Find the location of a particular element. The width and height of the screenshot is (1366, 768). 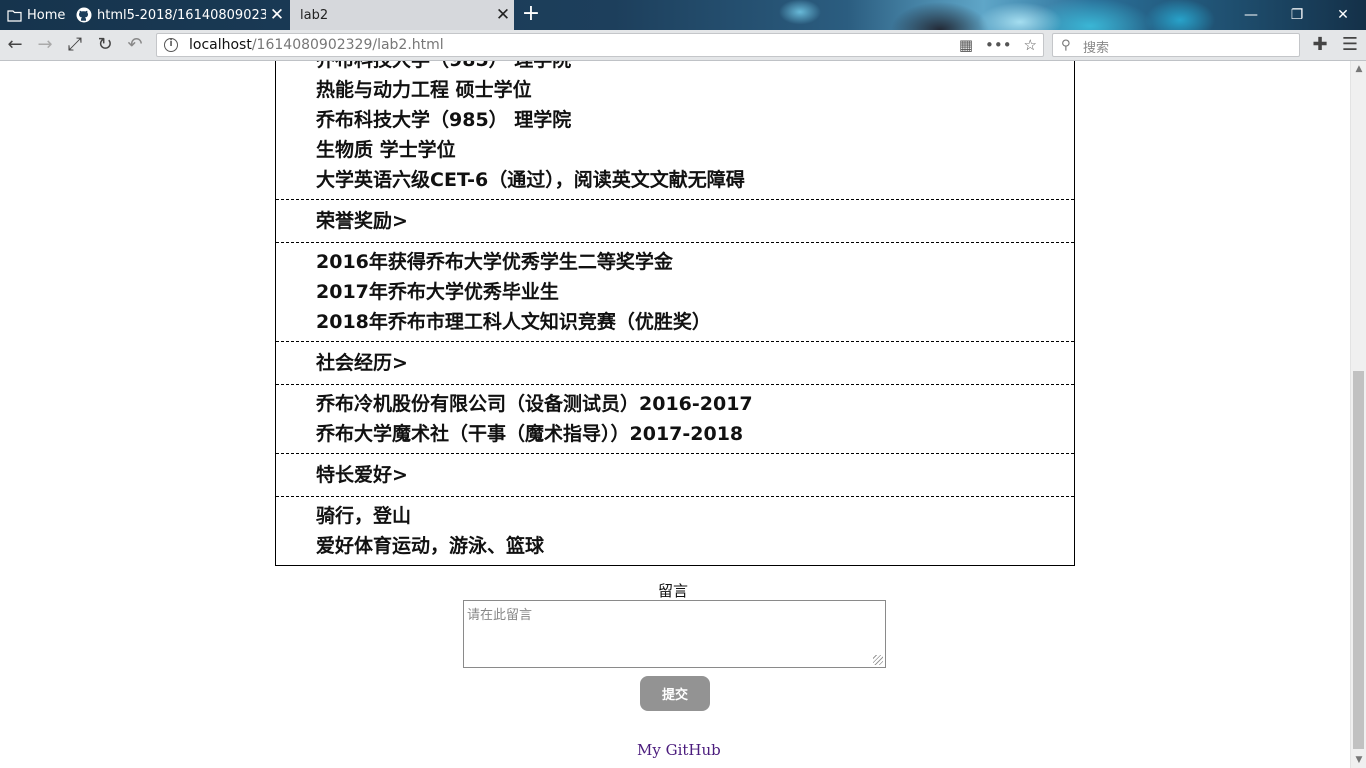

resize-grip-icon is located at coordinates (878, 660).